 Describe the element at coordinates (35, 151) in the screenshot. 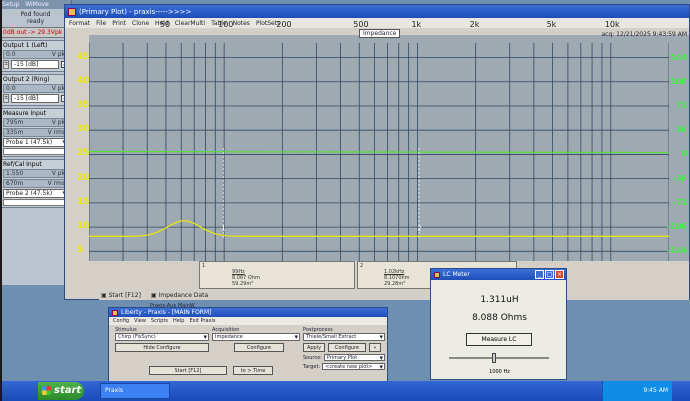

I see `measure-level-slider` at that location.